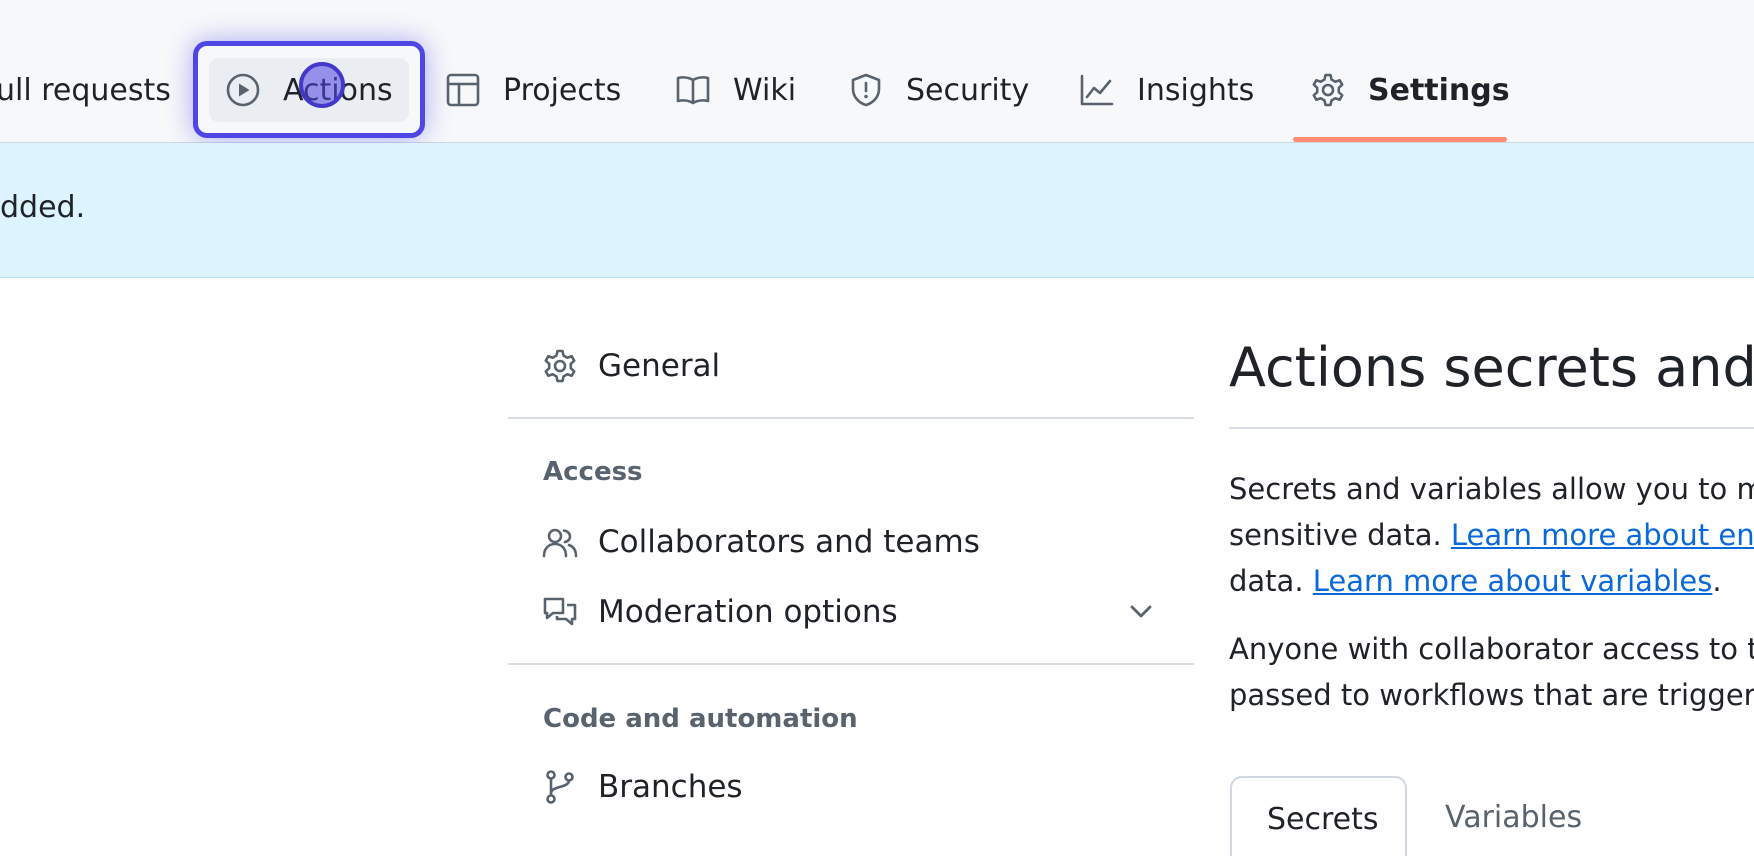 The height and width of the screenshot is (856, 1754). I want to click on people-icon, so click(560, 543).